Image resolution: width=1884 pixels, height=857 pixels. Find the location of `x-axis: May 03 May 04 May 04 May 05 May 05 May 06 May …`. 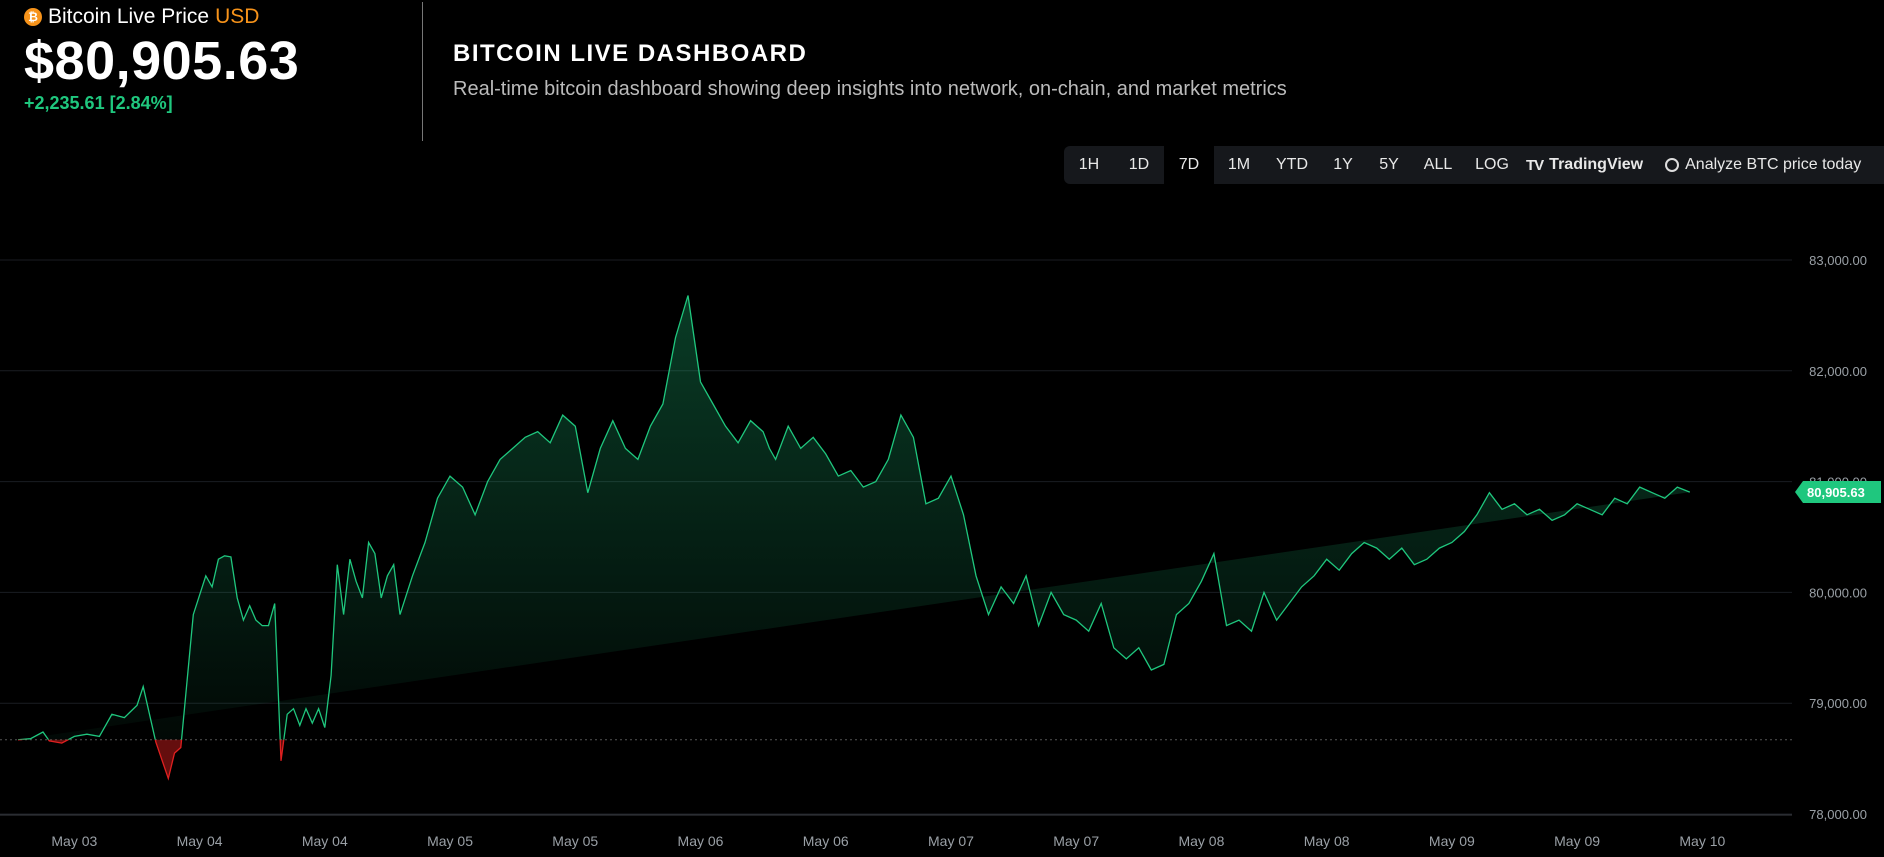

x-axis: May 03 May 04 May 04 May 05 May 05 May 06 May … is located at coordinates (888, 841).